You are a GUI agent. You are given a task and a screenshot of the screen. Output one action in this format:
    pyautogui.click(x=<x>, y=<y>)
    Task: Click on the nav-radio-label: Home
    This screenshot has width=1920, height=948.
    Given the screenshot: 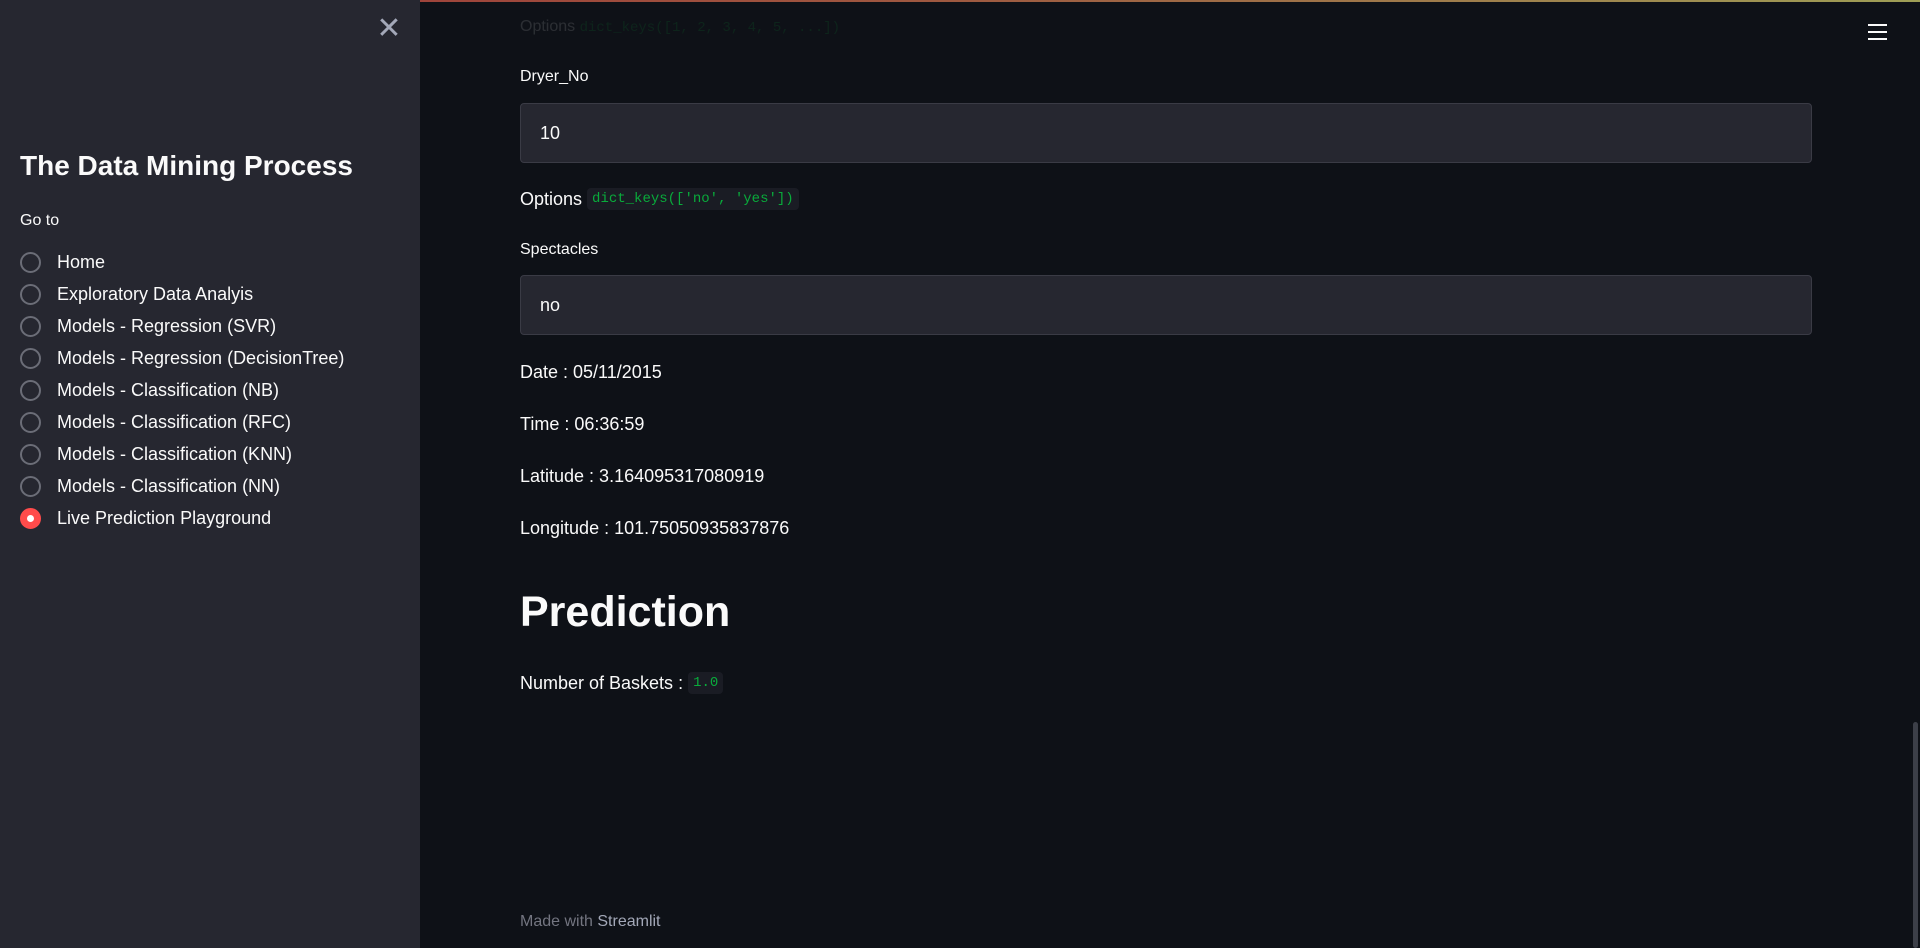 What is the action you would take?
    pyautogui.click(x=81, y=261)
    